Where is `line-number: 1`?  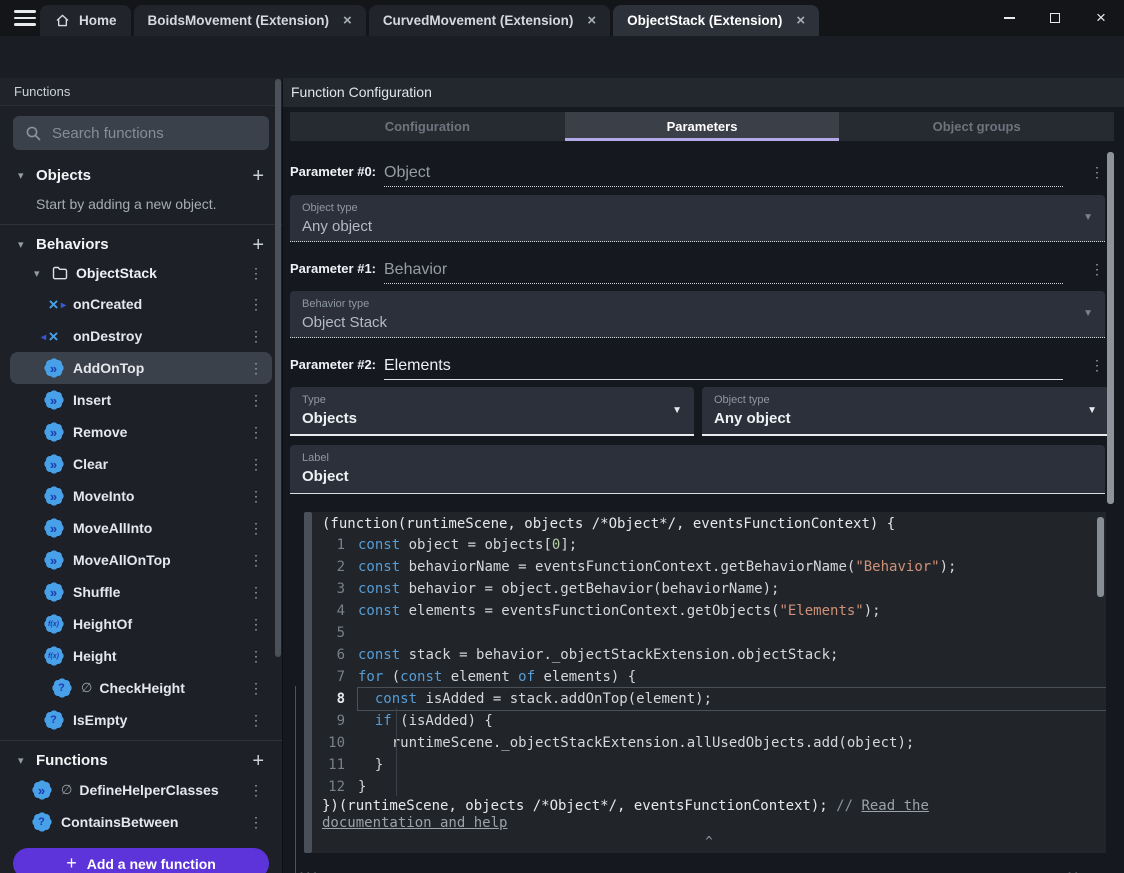
line-number: 1 is located at coordinates (340, 545).